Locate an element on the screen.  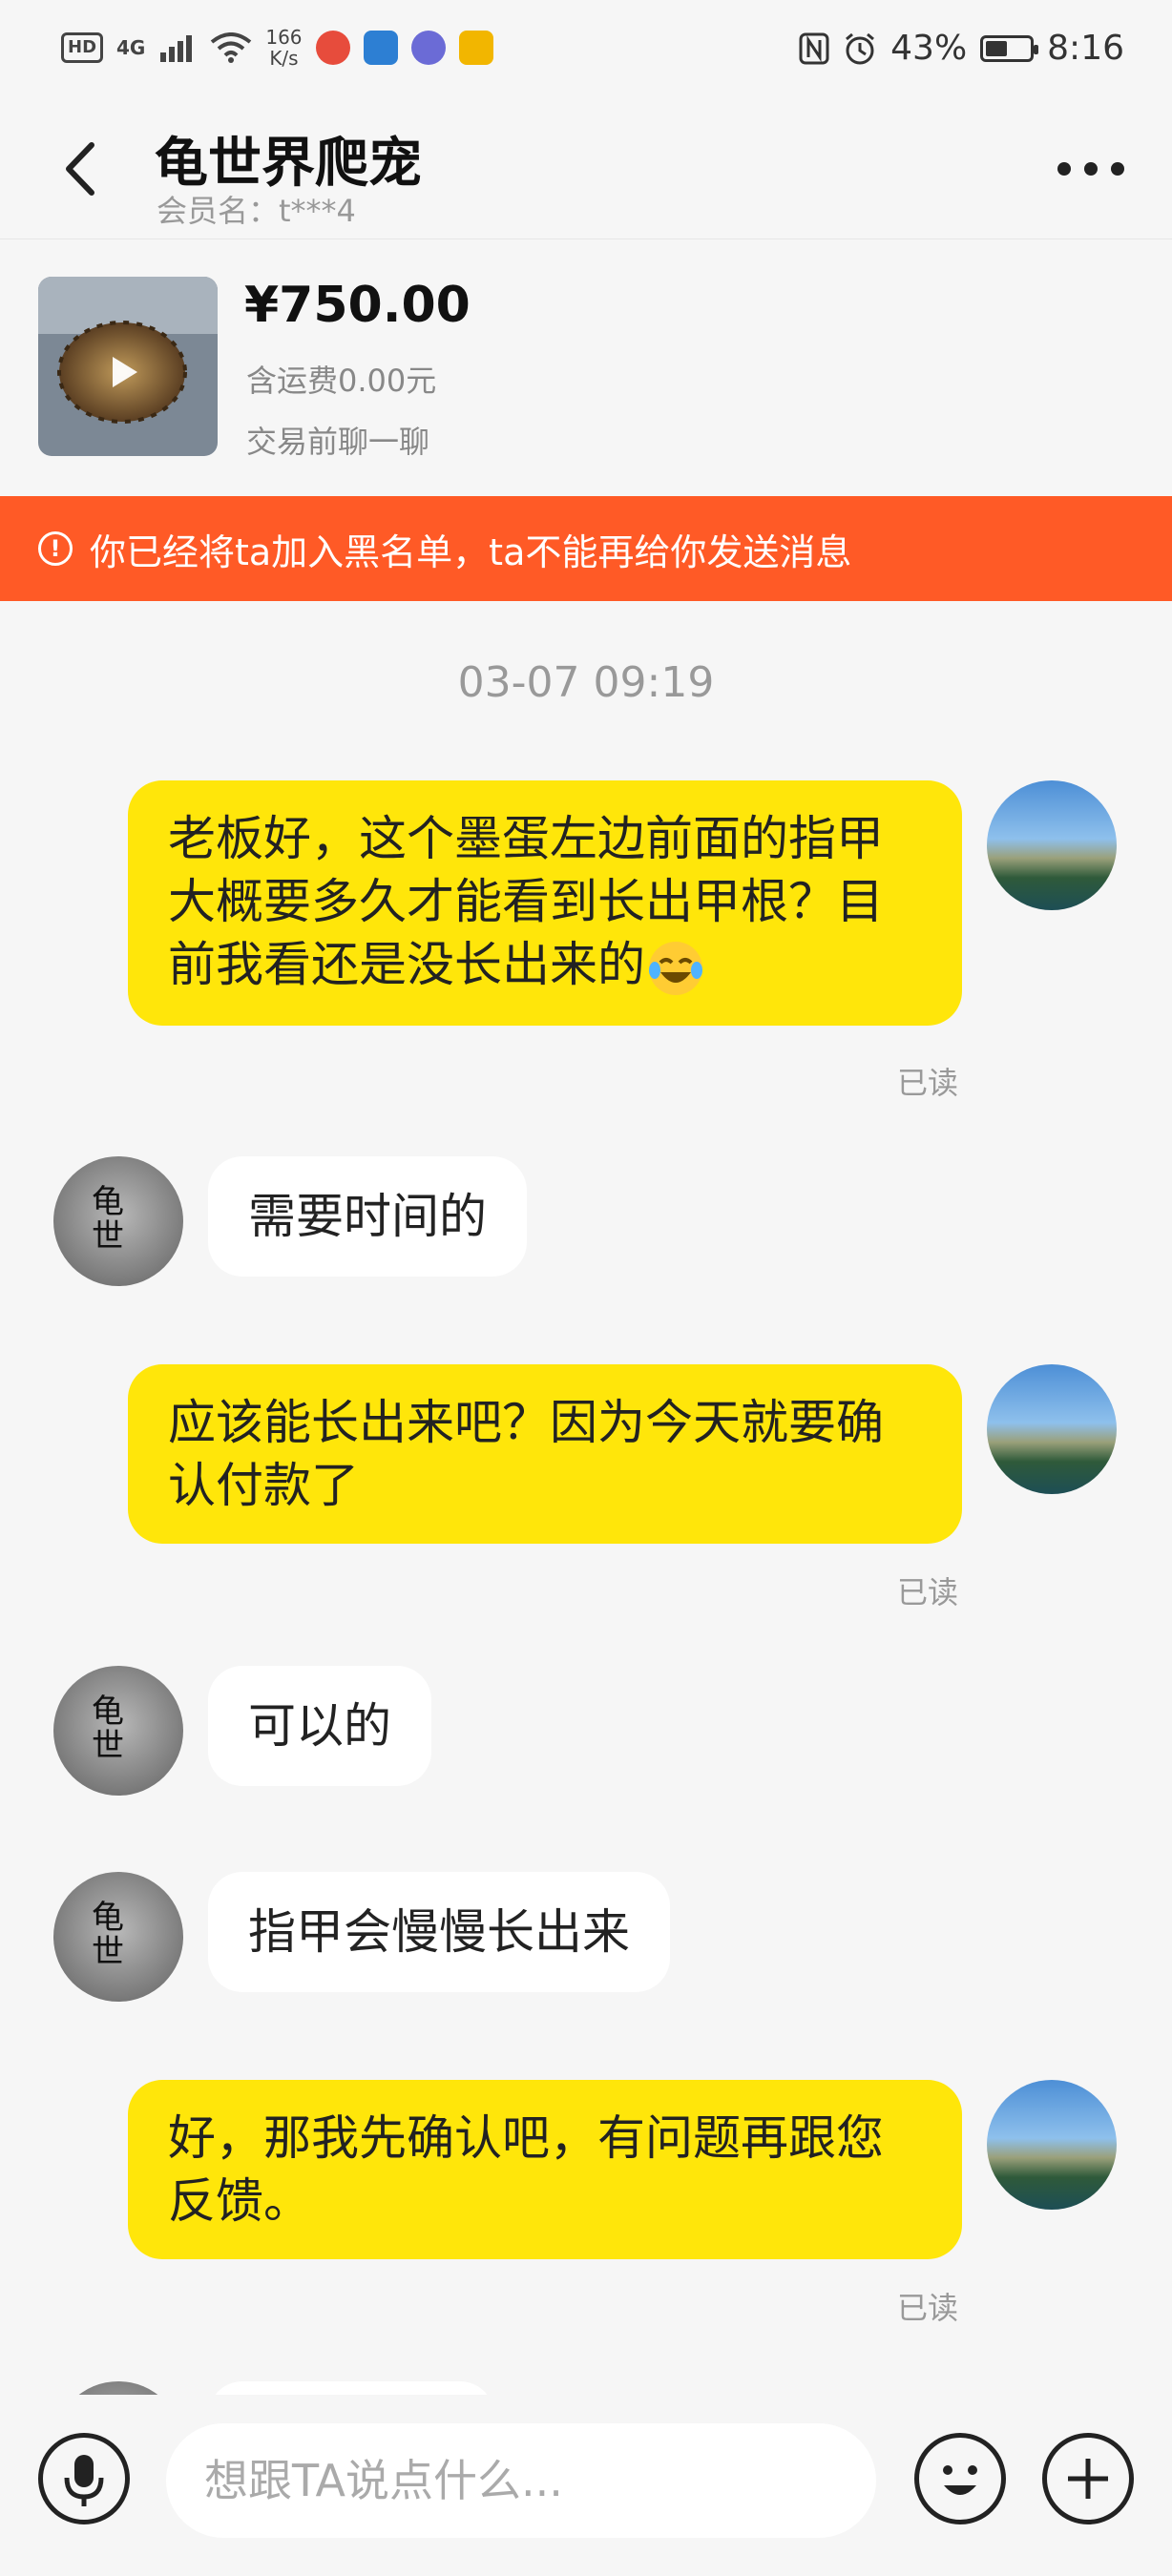
message-bubble-received: 指甲会慢慢长出来 is located at coordinates (439, 1932).